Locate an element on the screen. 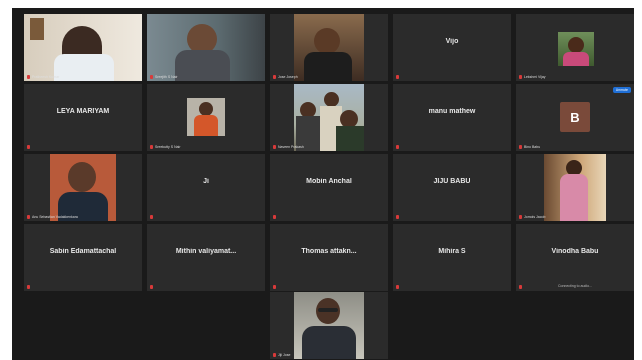 The width and height of the screenshot is (642, 360). participant-name: Sreekutty S Nair is located at coordinates (168, 147).